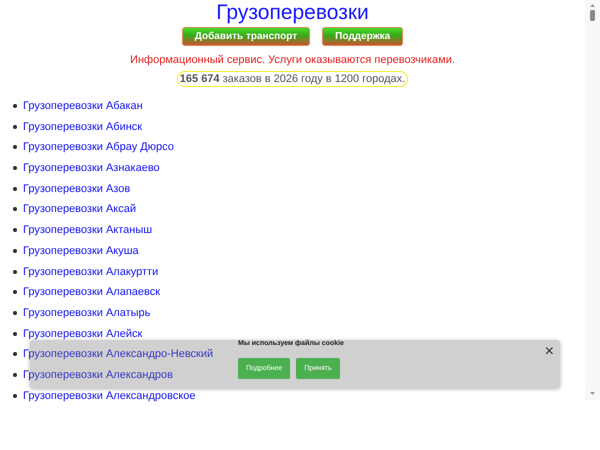 The height and width of the screenshot is (450, 600). What do you see at coordinates (79, 209) in the screenshot?
I see `city-link: Грузоперевозки Аксай` at bounding box center [79, 209].